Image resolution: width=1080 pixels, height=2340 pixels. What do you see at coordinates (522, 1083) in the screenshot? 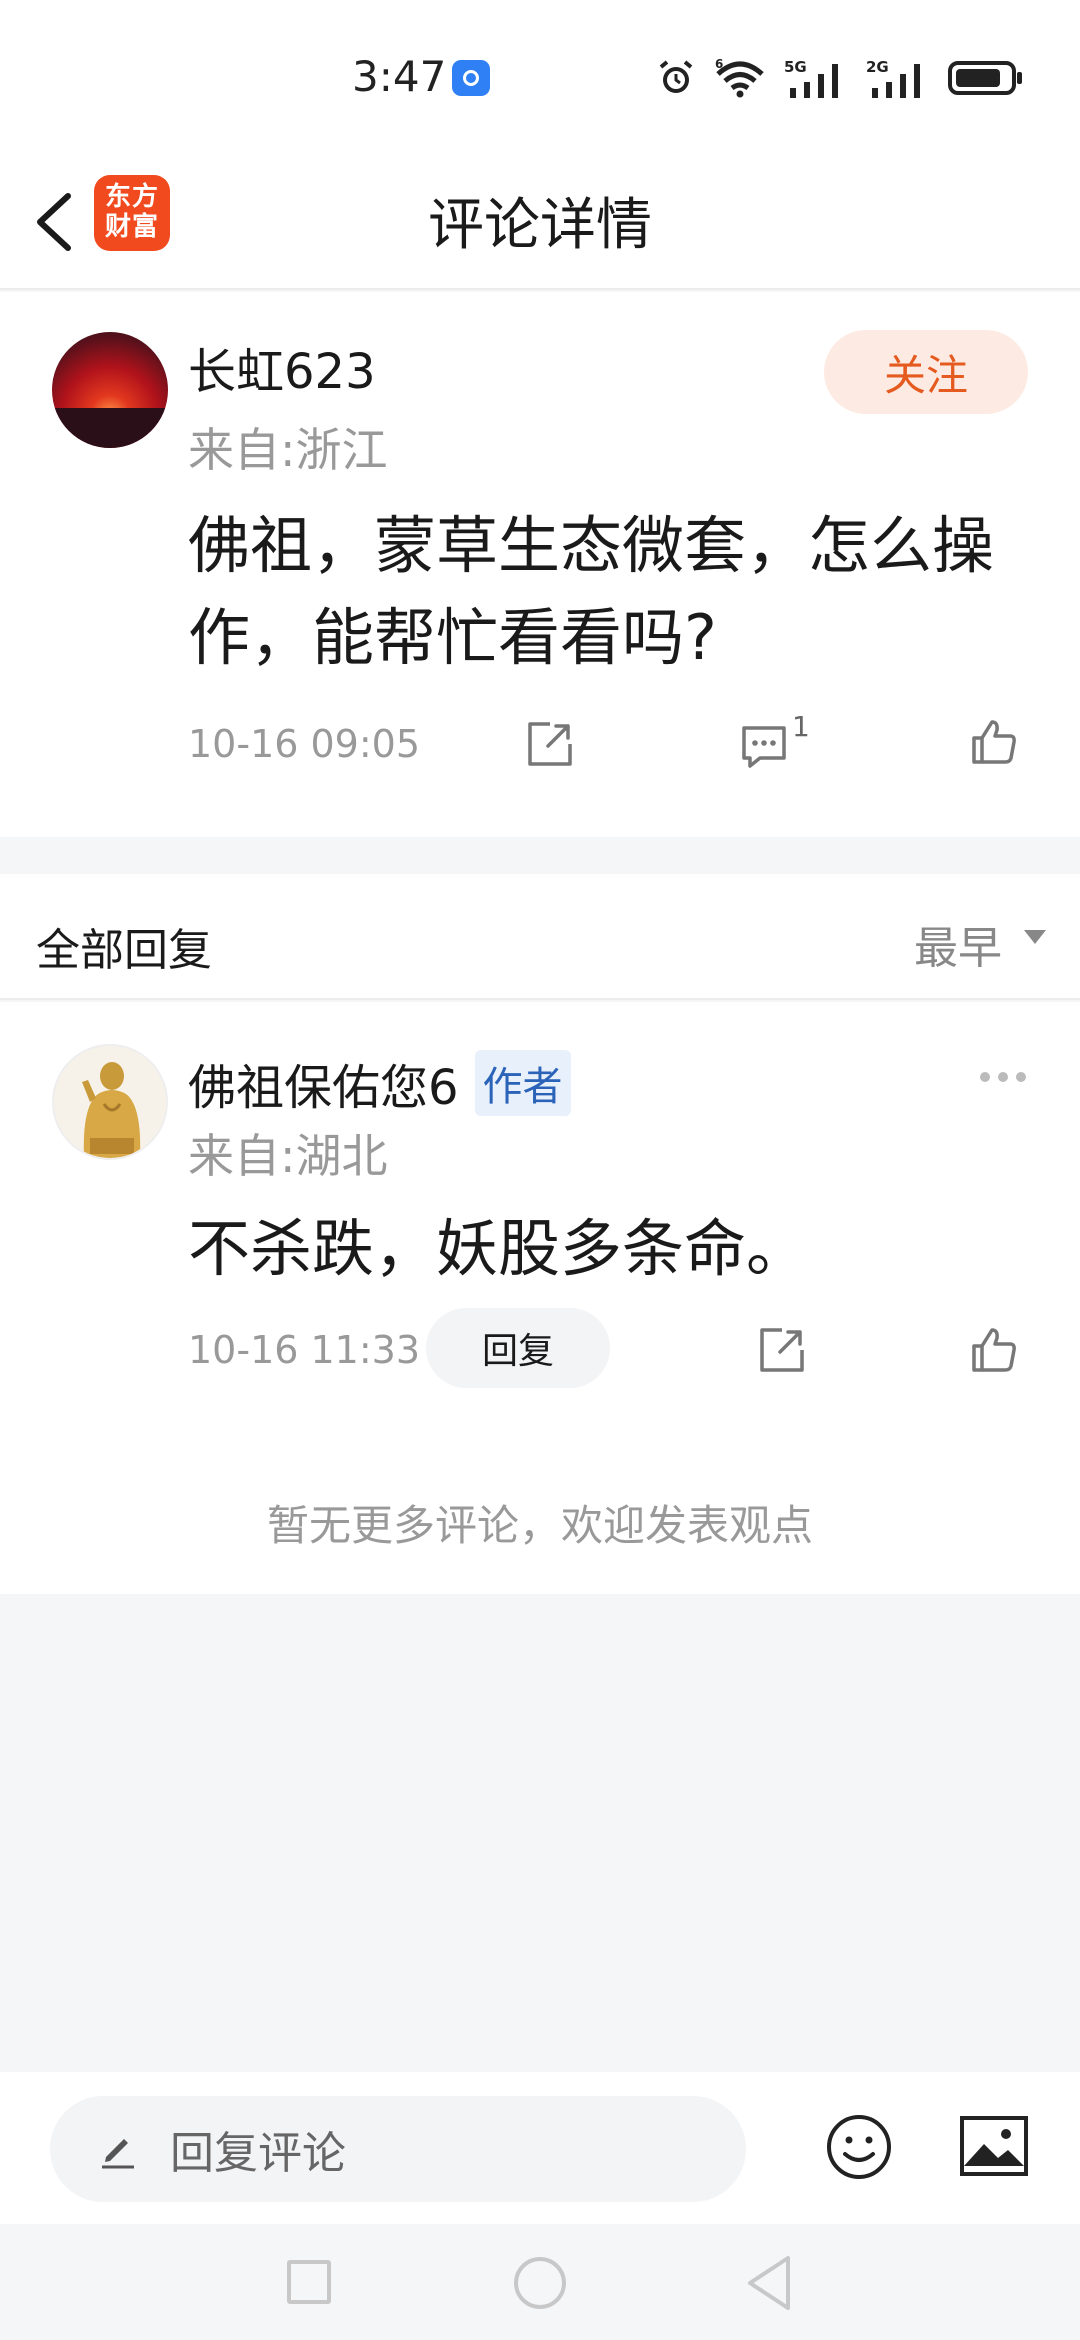
I see `author-badge: 作者` at bounding box center [522, 1083].